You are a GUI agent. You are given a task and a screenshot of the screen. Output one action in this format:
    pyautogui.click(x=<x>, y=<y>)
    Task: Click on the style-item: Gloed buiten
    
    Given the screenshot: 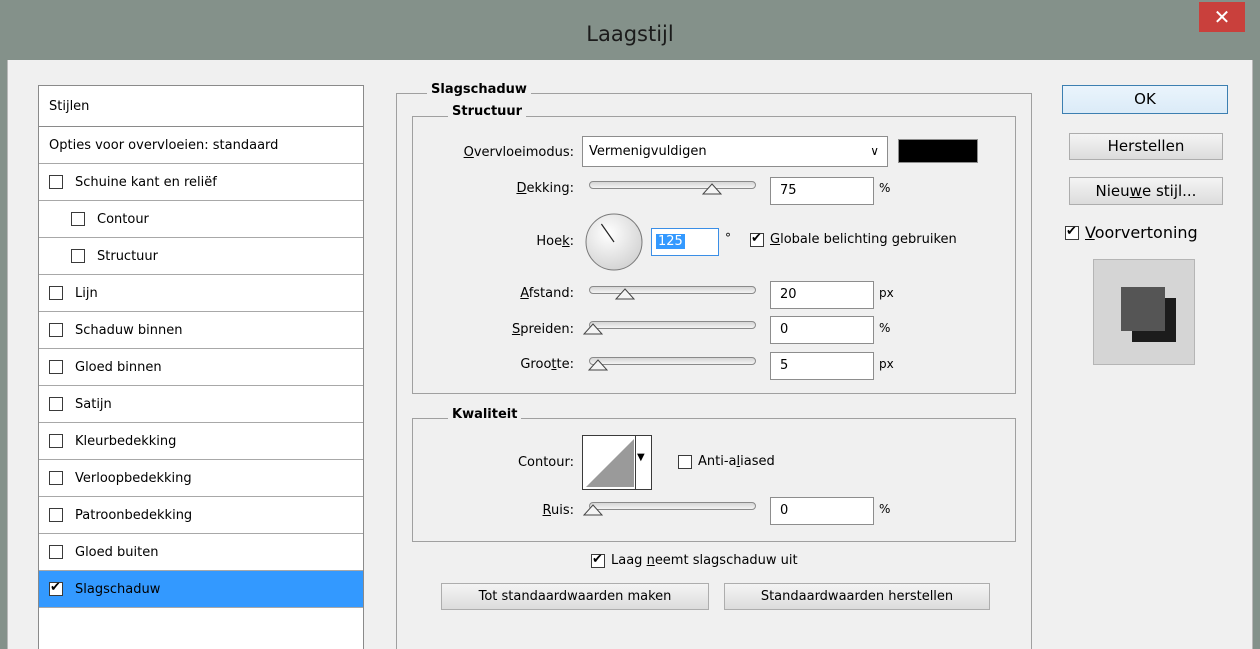 What is the action you would take?
    pyautogui.click(x=201, y=552)
    